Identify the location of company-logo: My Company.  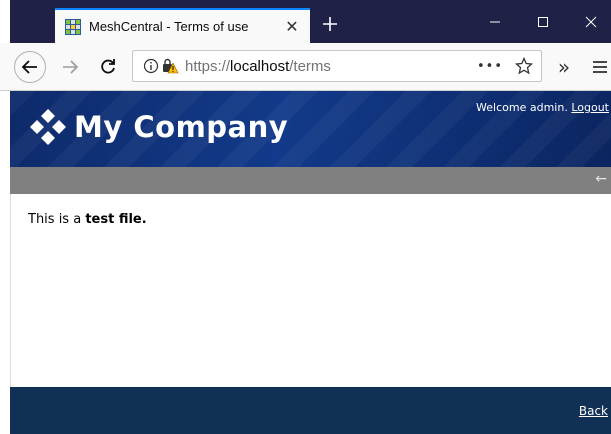
(158, 127).